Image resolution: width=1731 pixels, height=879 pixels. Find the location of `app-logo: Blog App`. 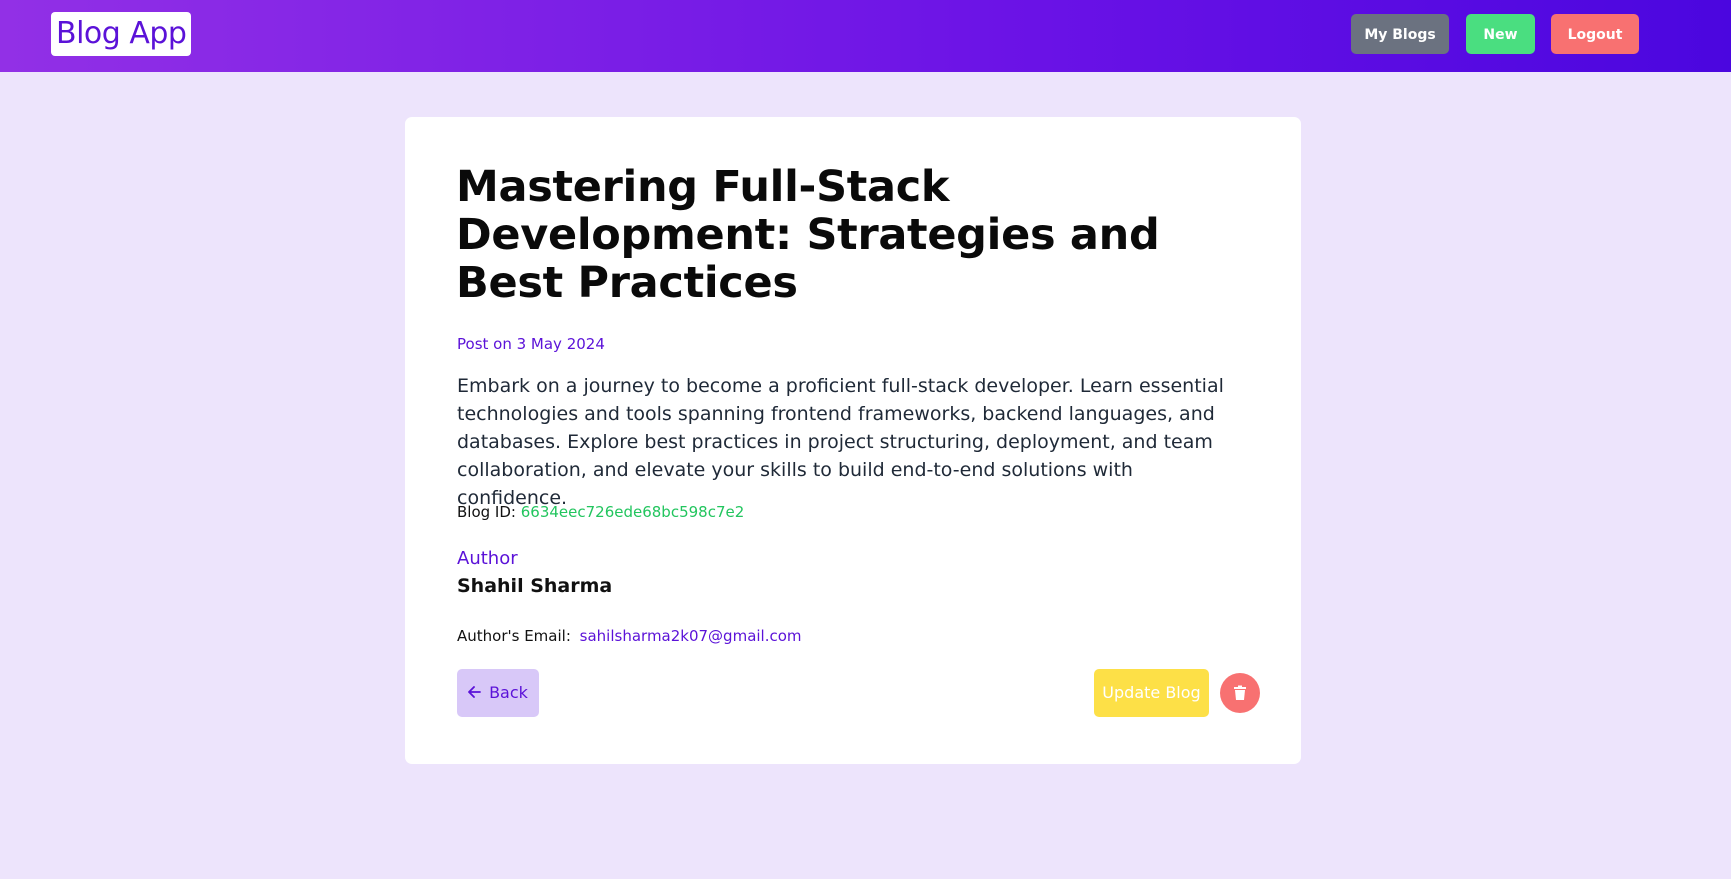

app-logo: Blog App is located at coordinates (121, 34).